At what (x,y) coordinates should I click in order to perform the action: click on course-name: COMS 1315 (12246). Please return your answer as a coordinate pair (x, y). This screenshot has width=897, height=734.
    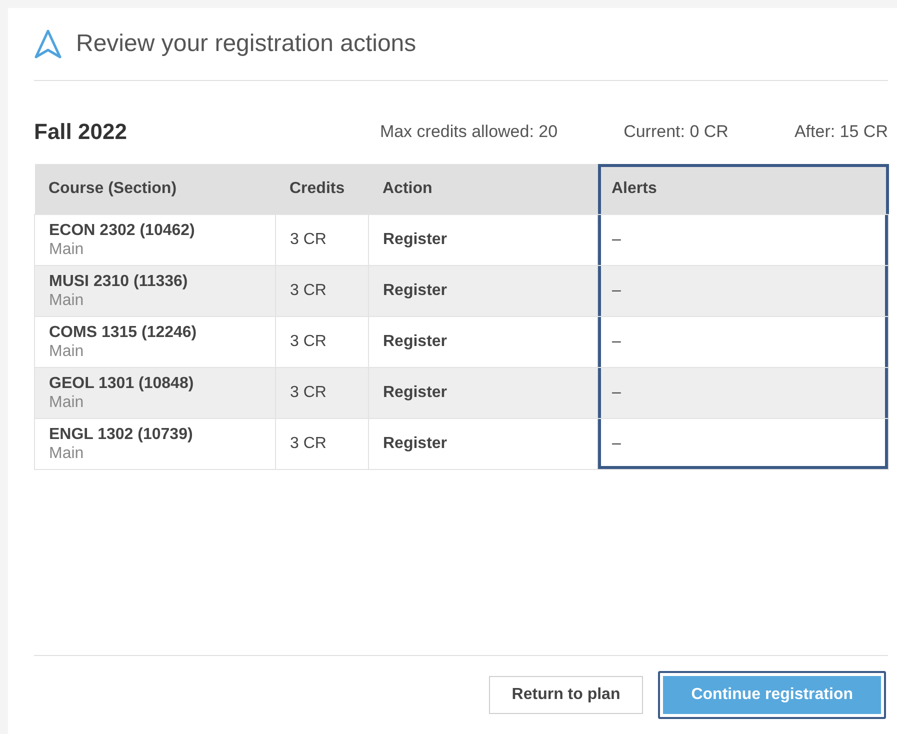
    Looking at the image, I should click on (123, 332).